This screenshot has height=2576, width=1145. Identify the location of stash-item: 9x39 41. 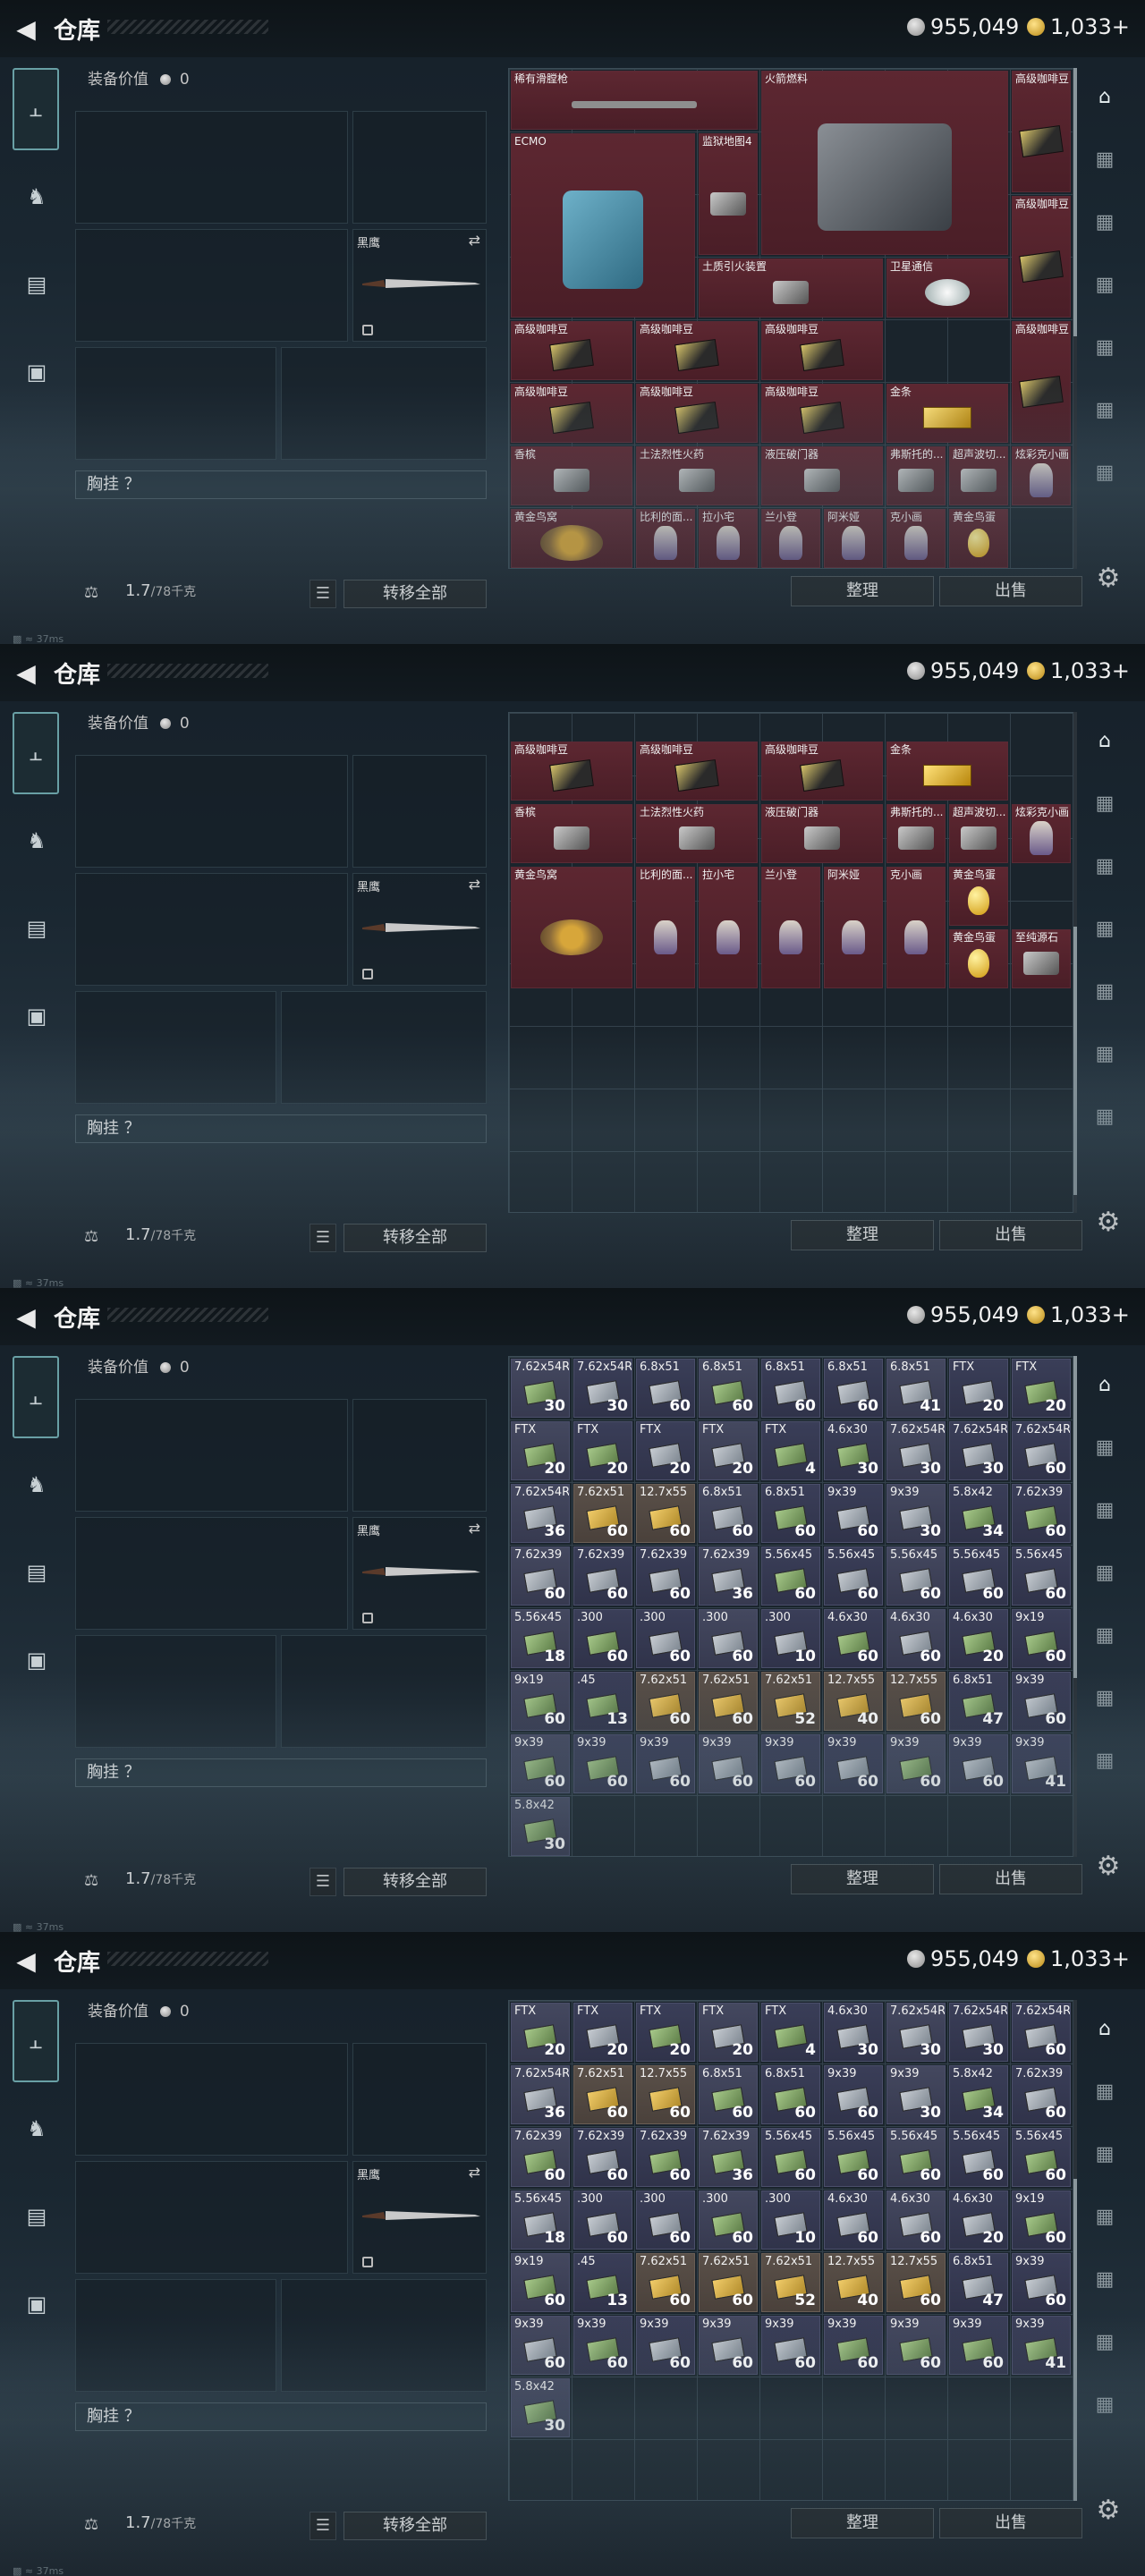
(1041, 2345).